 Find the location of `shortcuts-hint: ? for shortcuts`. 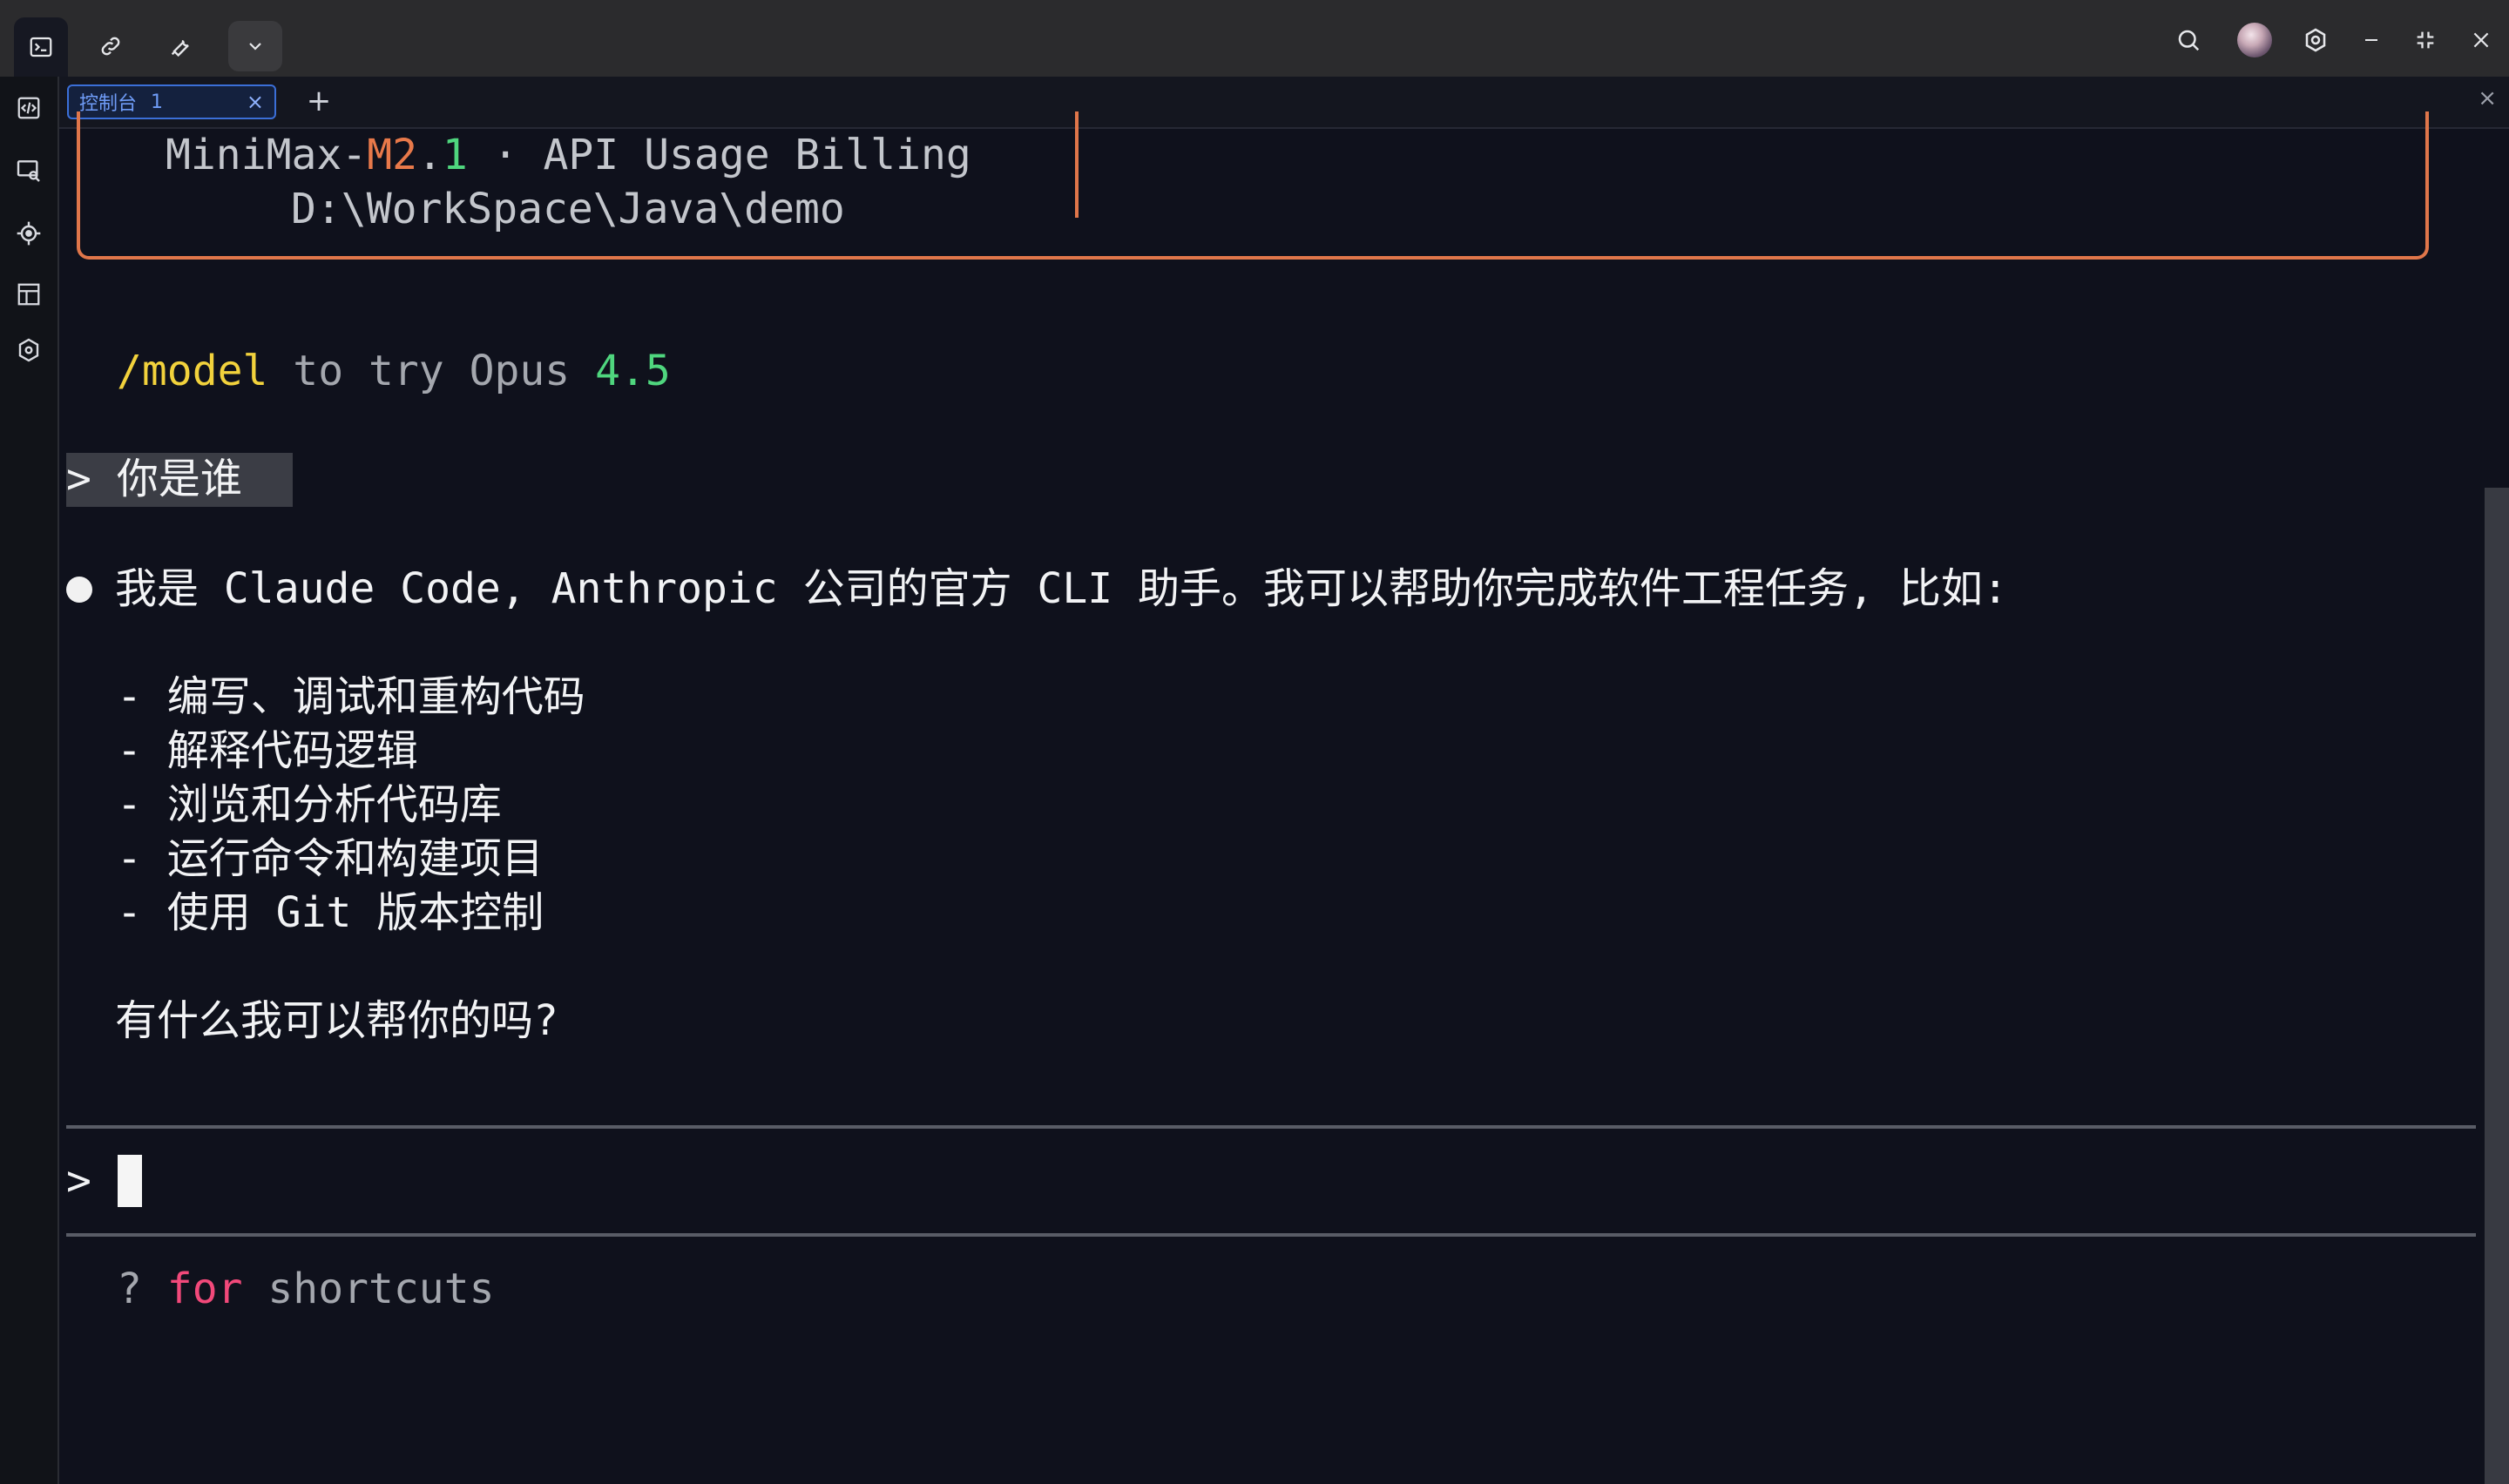

shortcuts-hint: ? for shortcuts is located at coordinates (305, 1289).